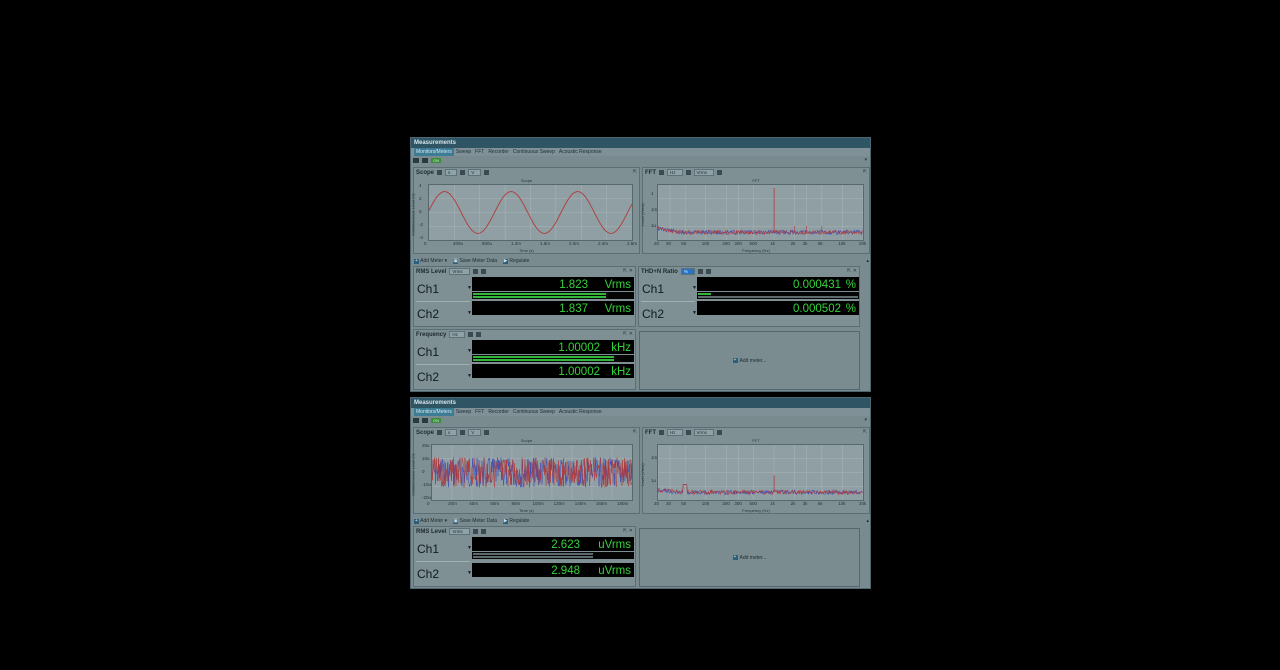 The width and height of the screenshot is (1280, 670). I want to click on readout-unit: kHz, so click(621, 348).